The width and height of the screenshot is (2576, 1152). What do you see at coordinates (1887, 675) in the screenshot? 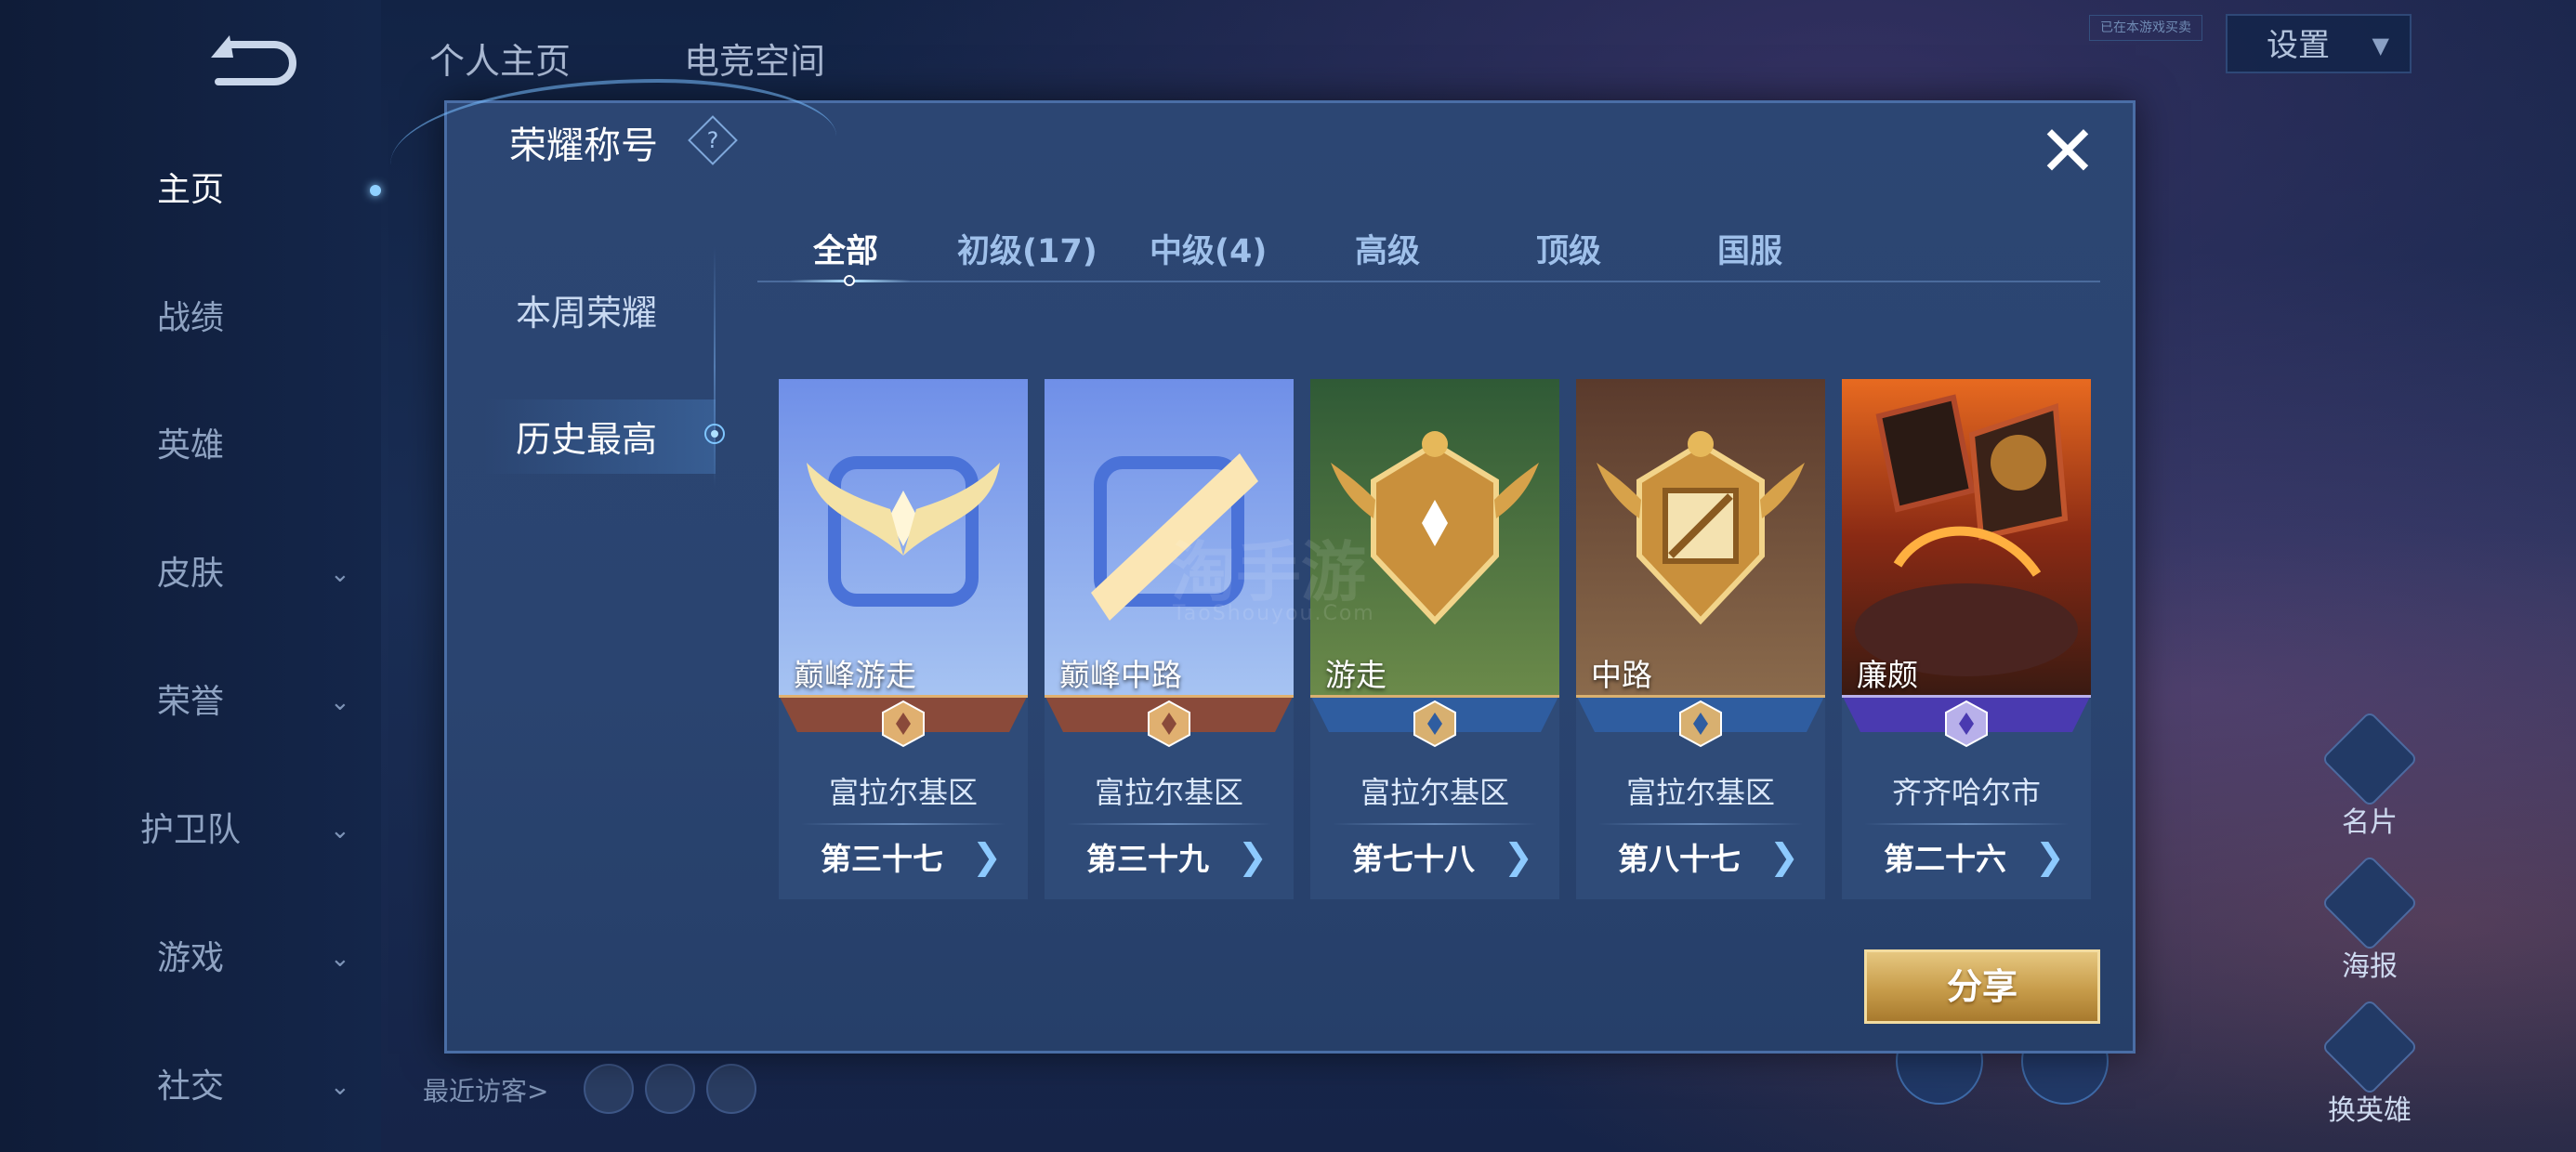
I see `card-title: 廉颇` at bounding box center [1887, 675].